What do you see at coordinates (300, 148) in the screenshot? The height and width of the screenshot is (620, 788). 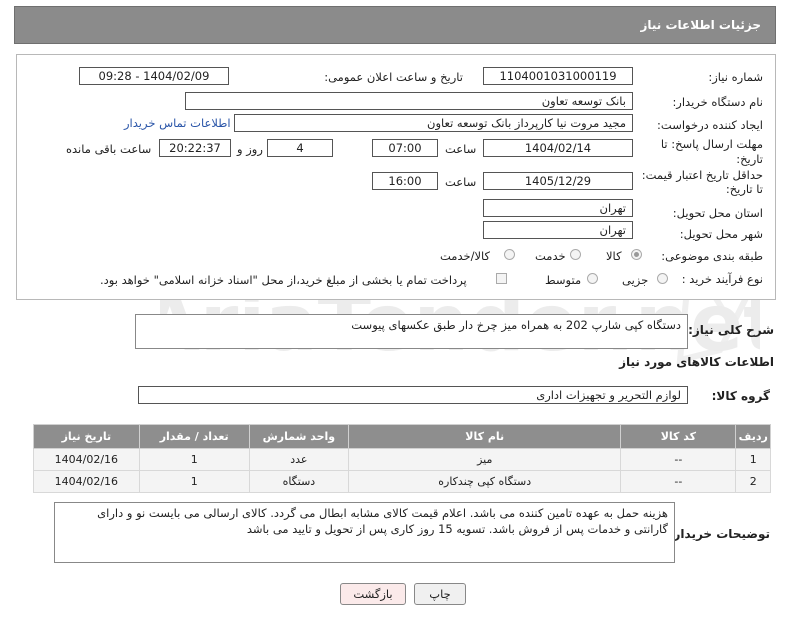 I see `remaining-days-field: 4` at bounding box center [300, 148].